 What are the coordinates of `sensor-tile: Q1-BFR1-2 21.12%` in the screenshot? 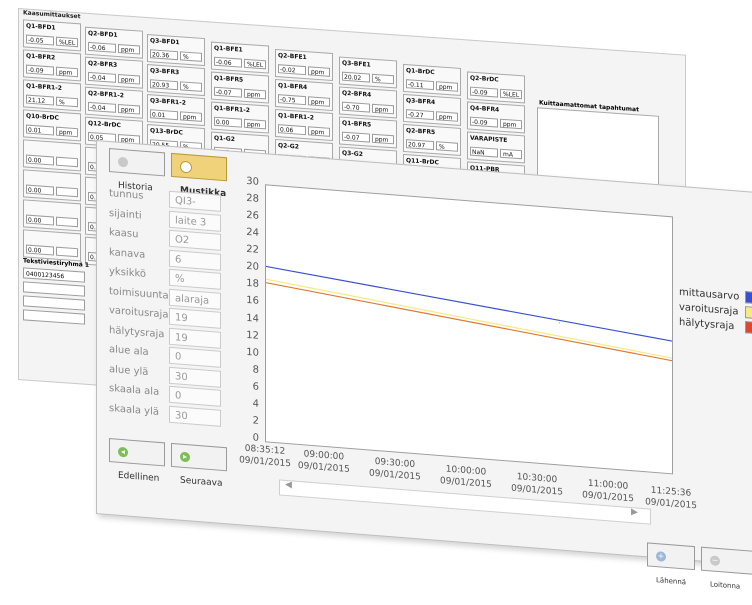 It's located at (52, 95).